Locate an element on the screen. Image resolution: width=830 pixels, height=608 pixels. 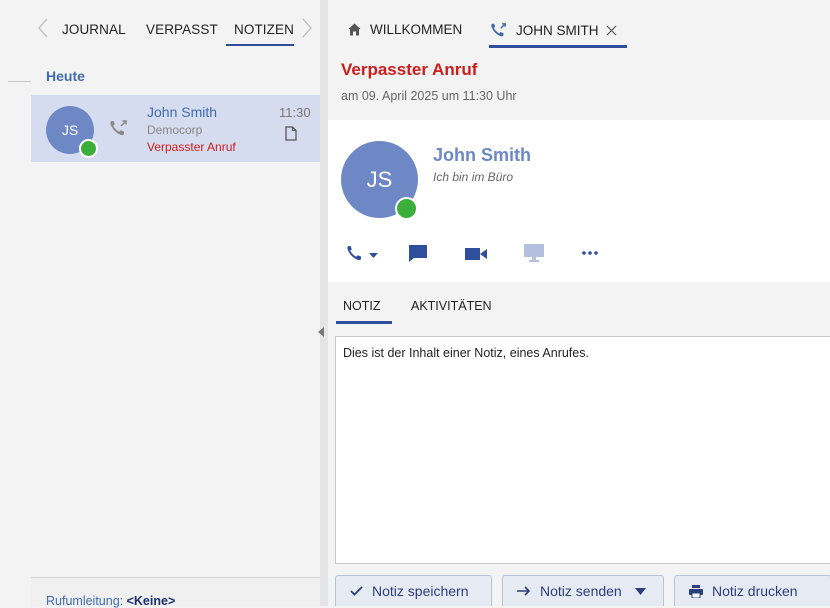
video-icon is located at coordinates (476, 254).